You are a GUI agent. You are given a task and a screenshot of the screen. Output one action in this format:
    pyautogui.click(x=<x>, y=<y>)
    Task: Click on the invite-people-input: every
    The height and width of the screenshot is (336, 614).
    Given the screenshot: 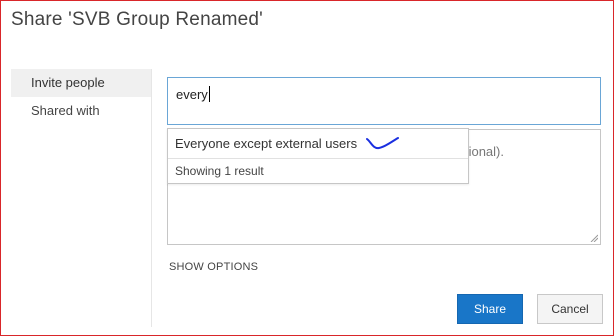 What is the action you would take?
    pyautogui.click(x=384, y=101)
    